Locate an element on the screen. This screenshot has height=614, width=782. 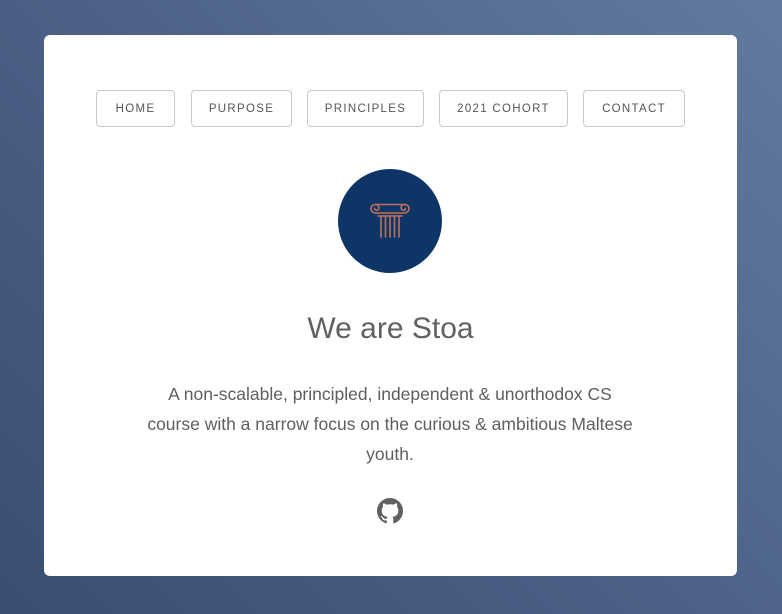
nav-2021-cohort-button: 2021 COHORT is located at coordinates (503, 108).